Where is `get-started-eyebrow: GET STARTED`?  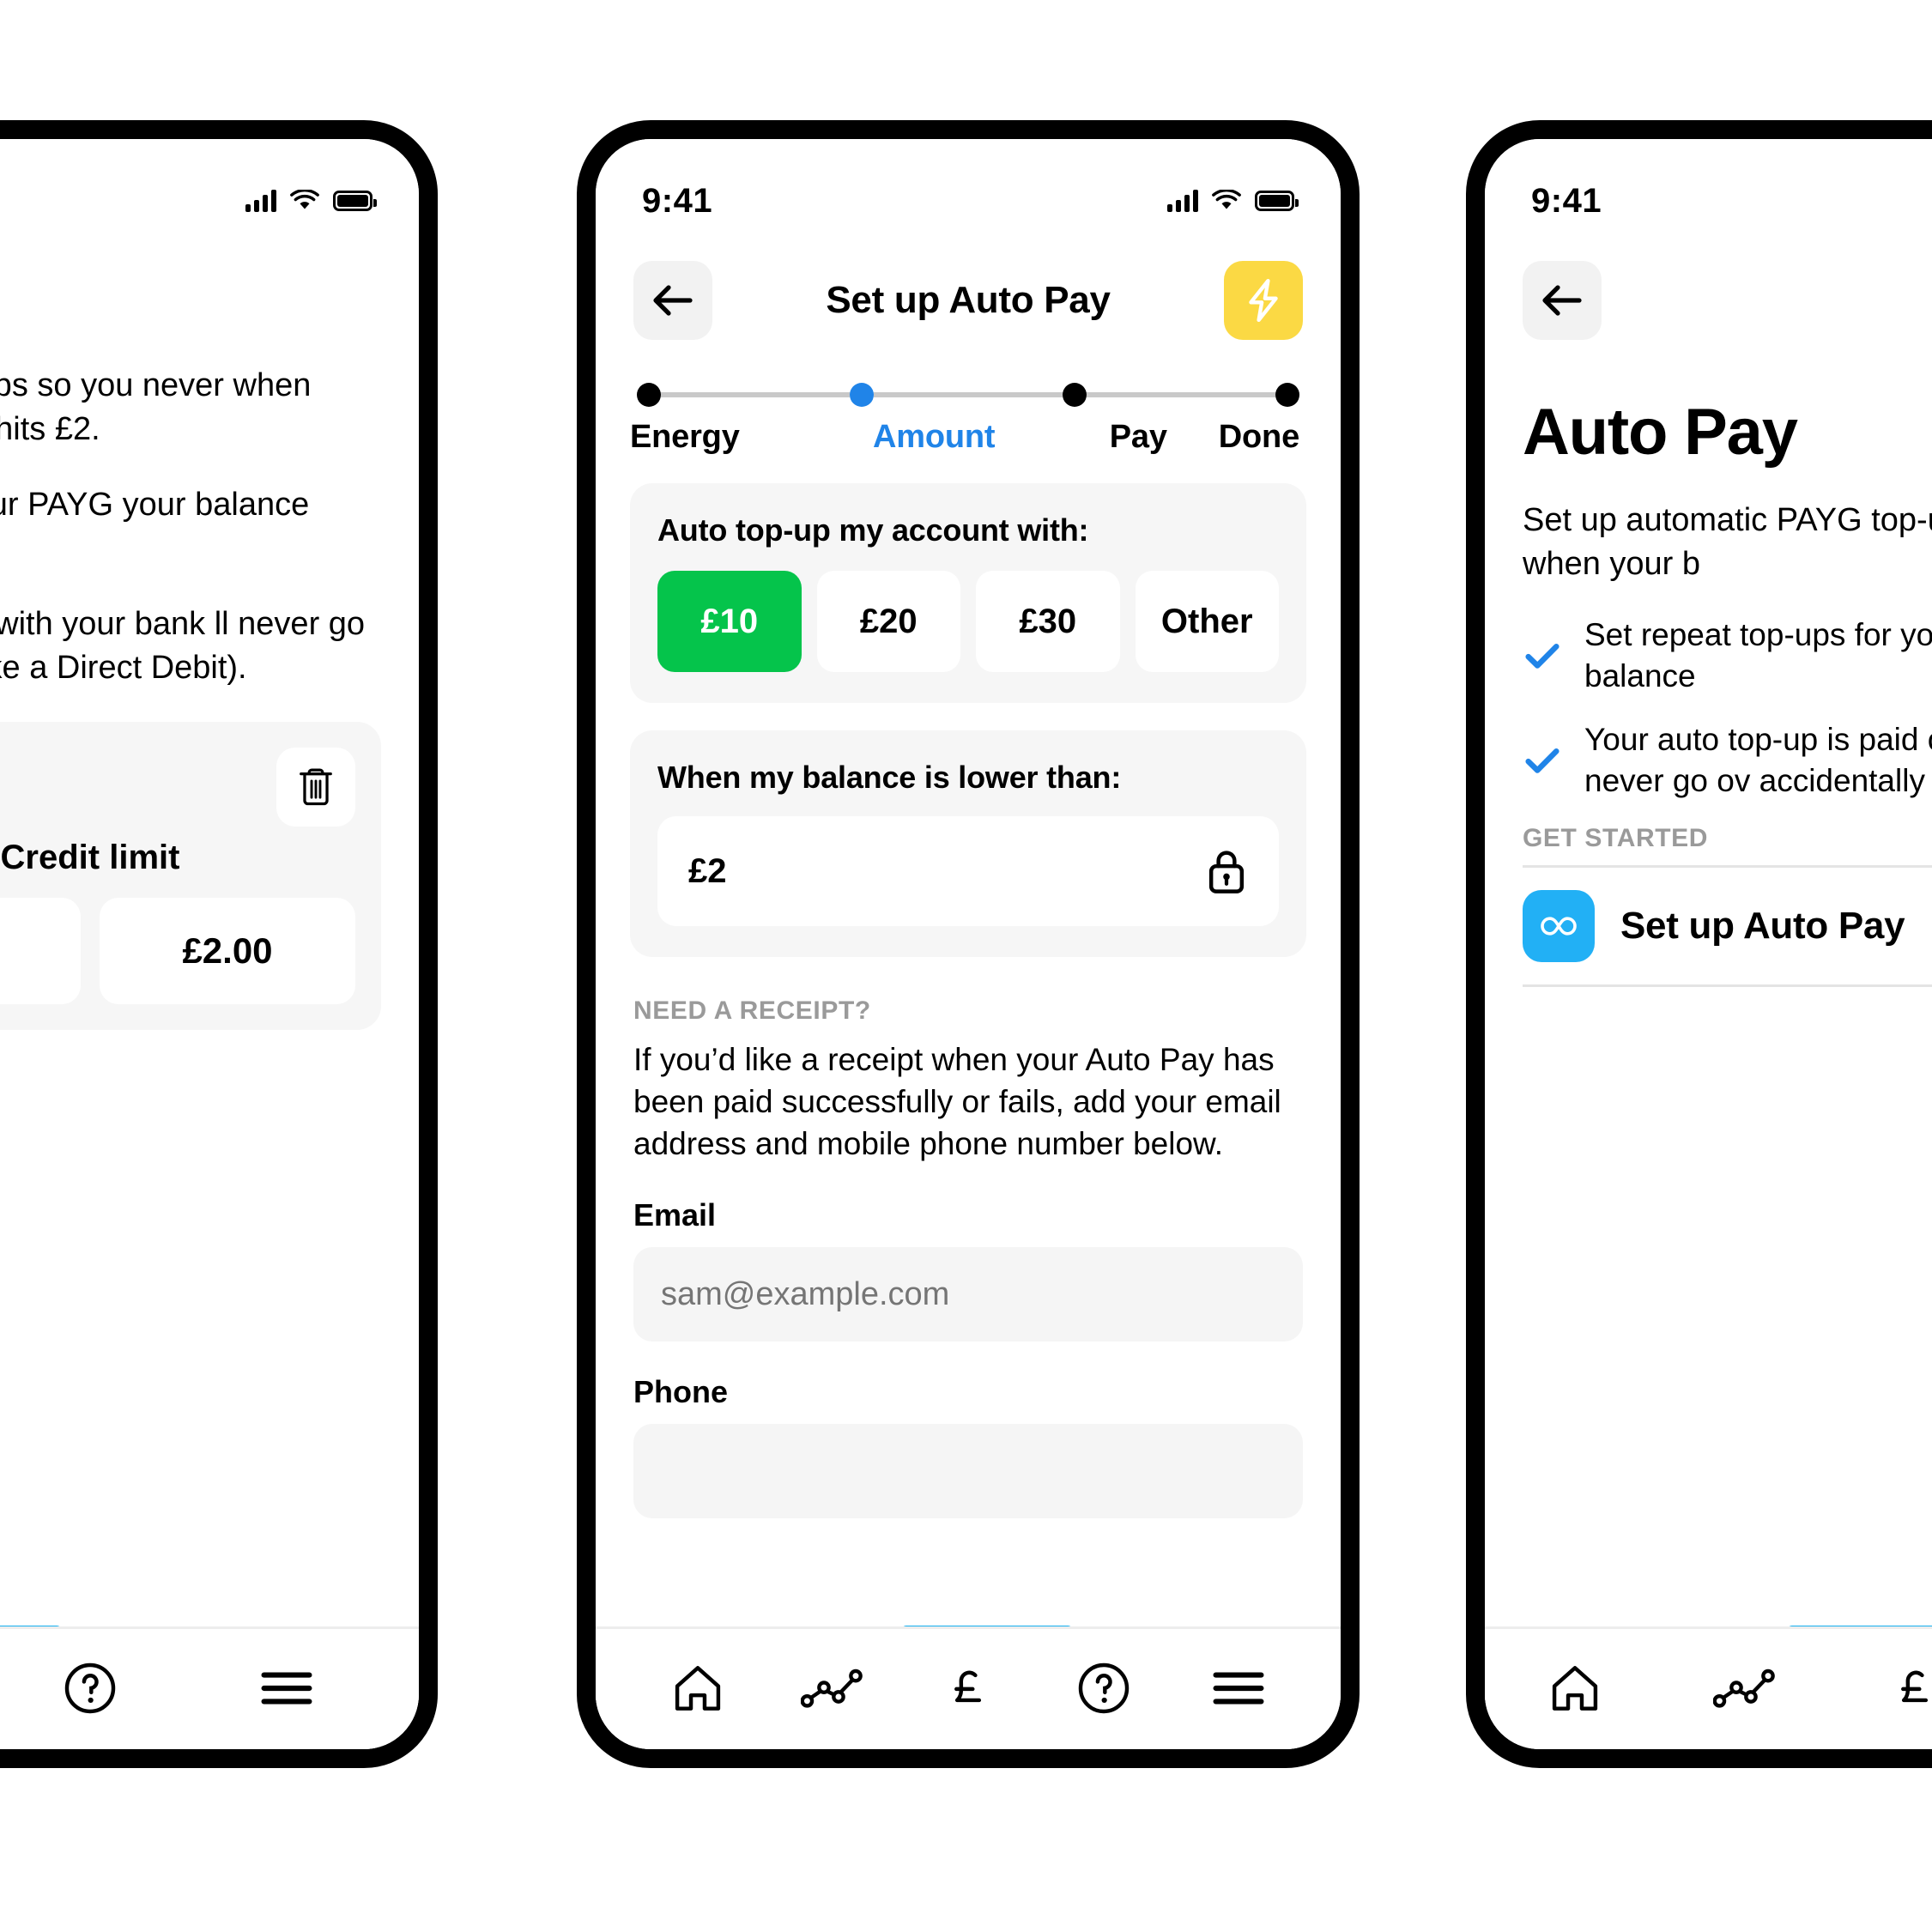 get-started-eyebrow: GET STARTED is located at coordinates (1616, 838).